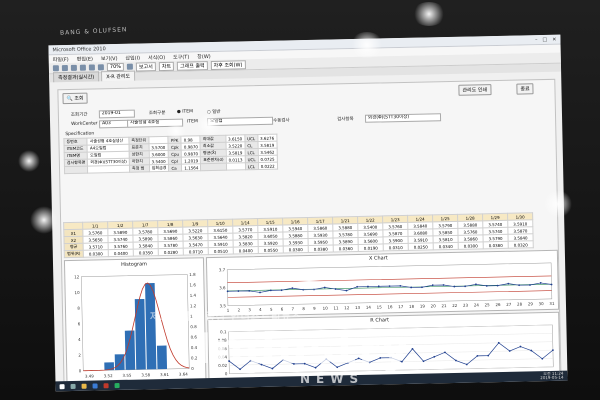 This screenshot has width=600, height=400. What do you see at coordinates (396, 247) in the screenshot?
I see `table-cell: 0.0310` at bounding box center [396, 247].